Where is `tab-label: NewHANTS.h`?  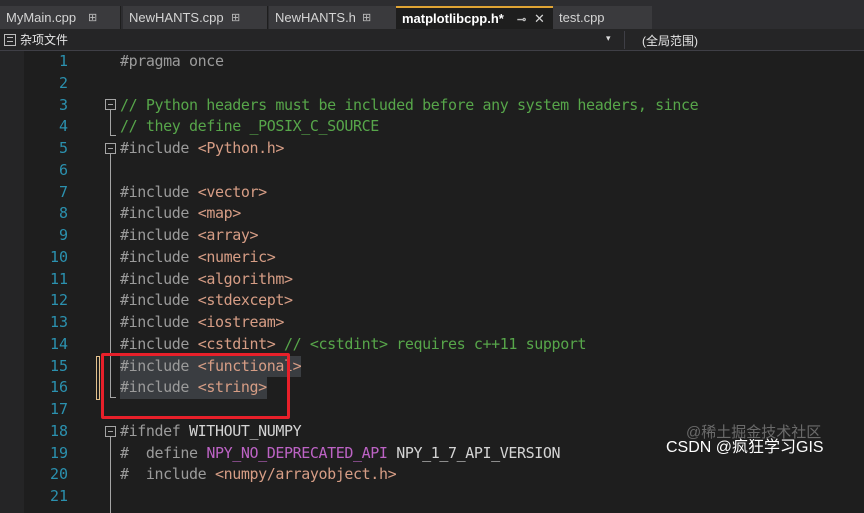
tab-label: NewHANTS.h is located at coordinates (315, 17).